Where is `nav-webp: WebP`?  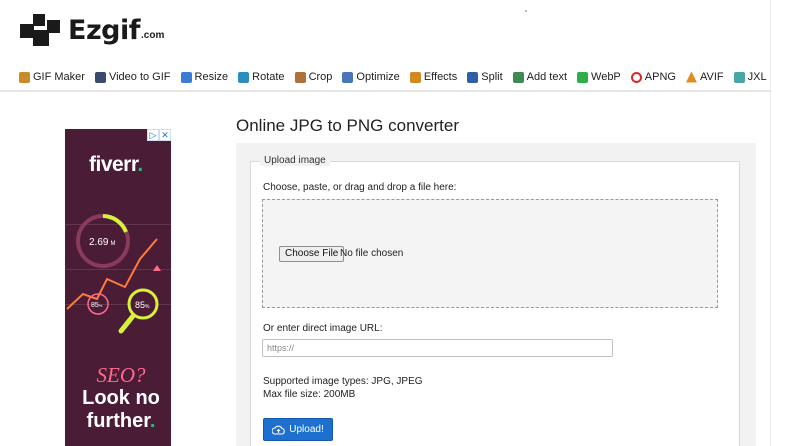 nav-webp: WebP is located at coordinates (599, 77).